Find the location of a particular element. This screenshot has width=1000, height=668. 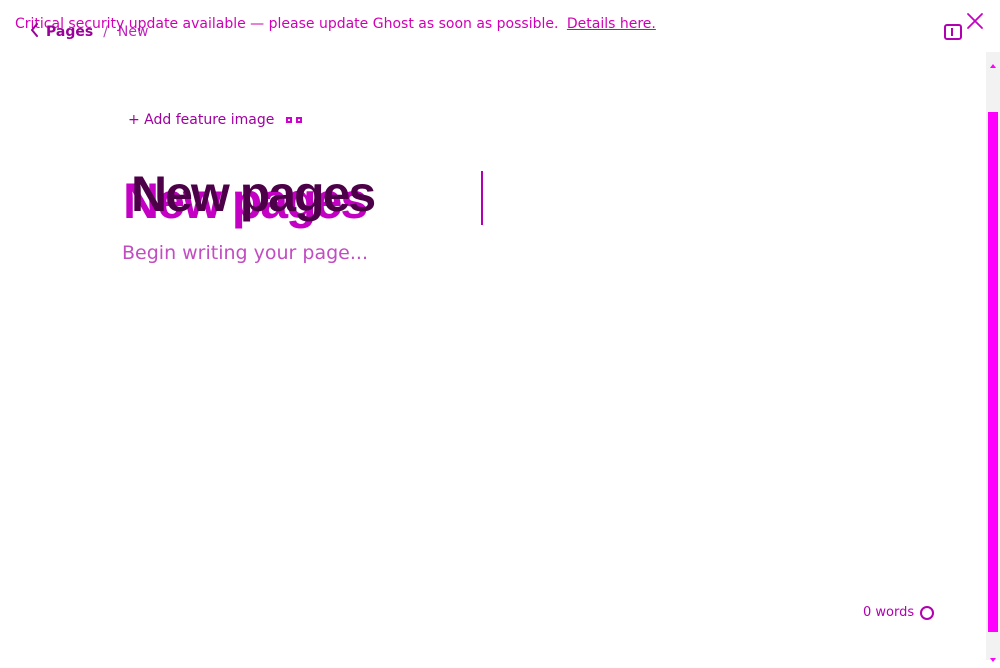

help-icon is located at coordinates (927, 612).